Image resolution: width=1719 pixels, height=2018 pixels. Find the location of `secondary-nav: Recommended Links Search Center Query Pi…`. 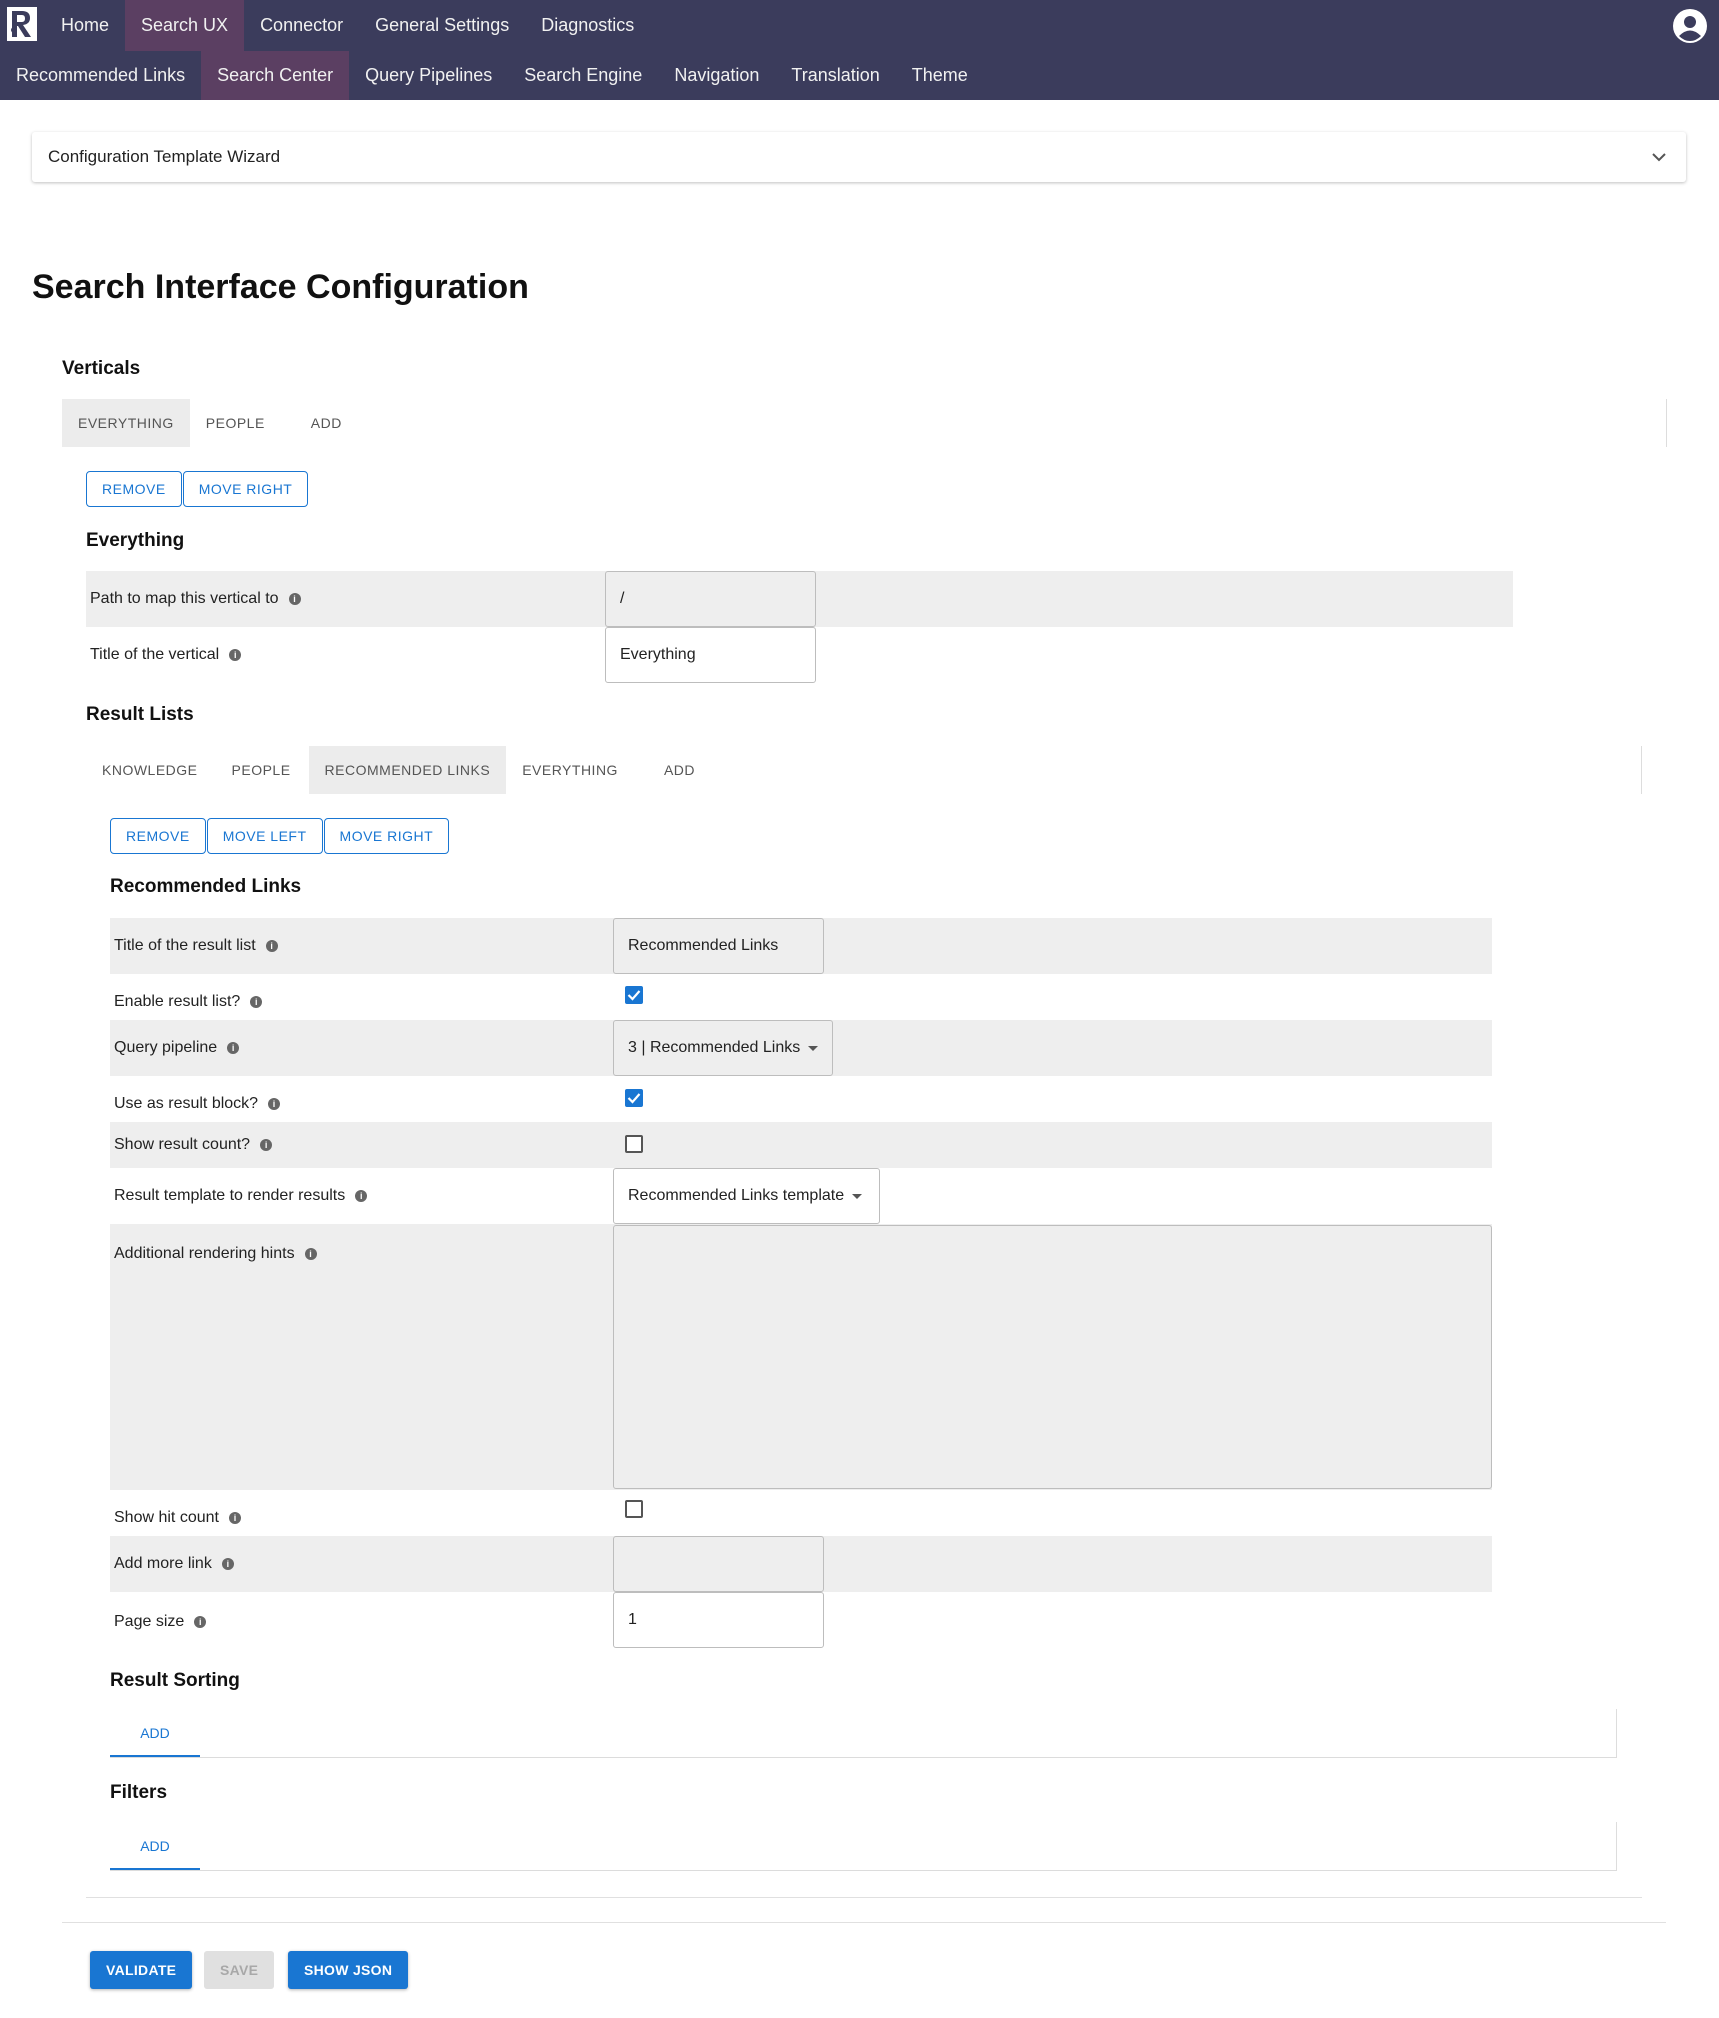

secondary-nav: Recommended Links Search Center Query Pi… is located at coordinates (492, 75).